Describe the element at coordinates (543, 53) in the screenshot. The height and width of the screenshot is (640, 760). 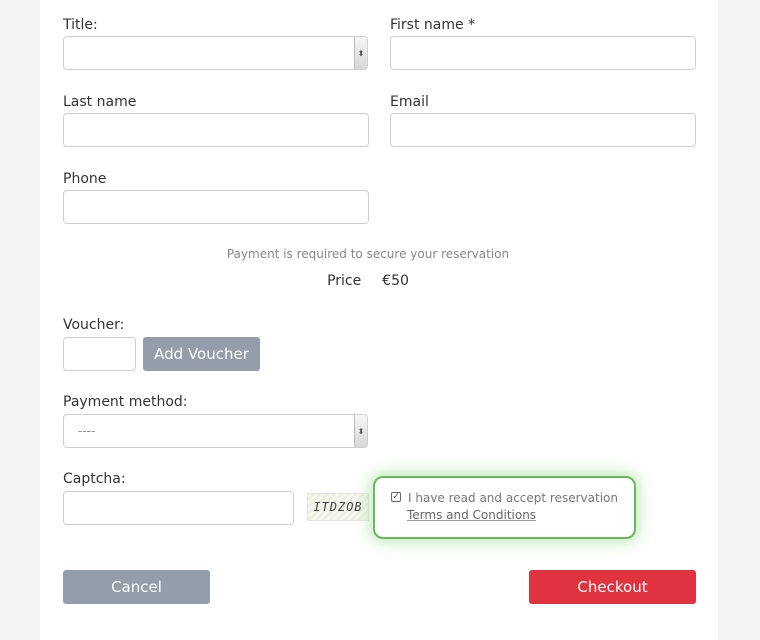
I see `first-name-input` at that location.